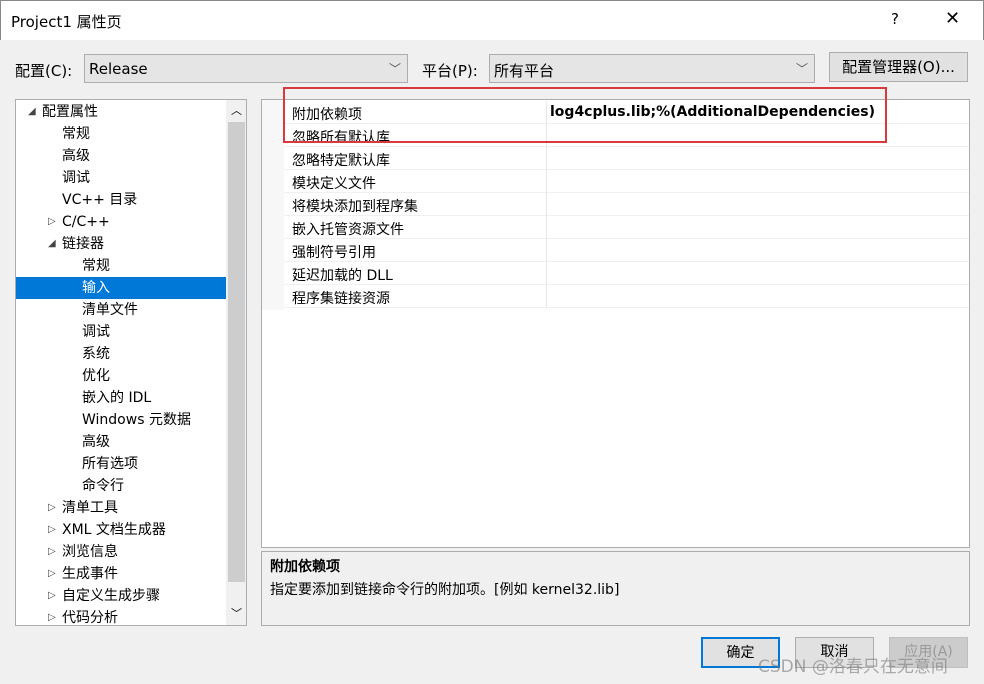  I want to click on property-row: 将模块添加到程序集, so click(626, 204).